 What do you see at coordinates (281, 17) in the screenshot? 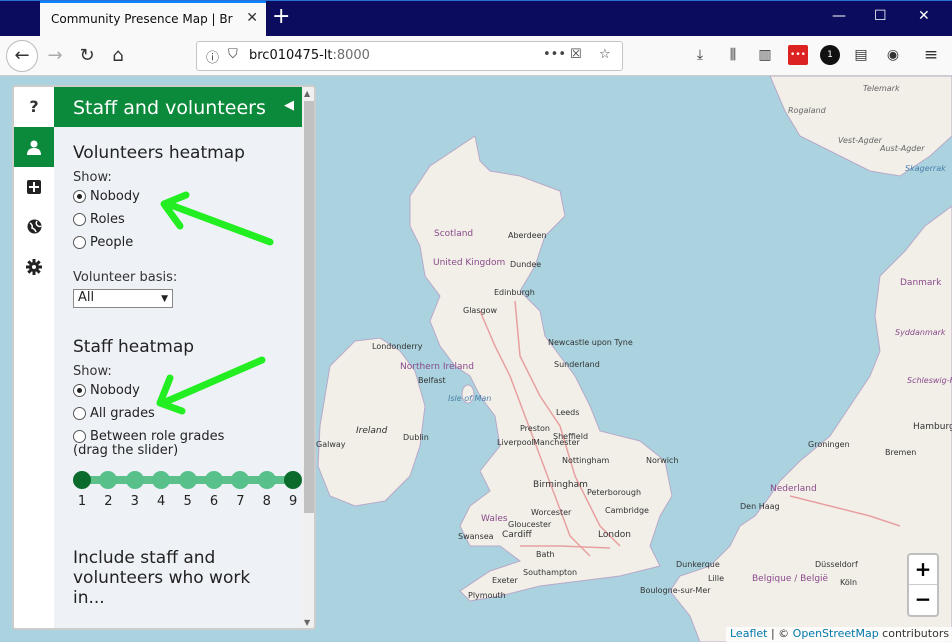
I see `new-tab-button: +` at bounding box center [281, 17].